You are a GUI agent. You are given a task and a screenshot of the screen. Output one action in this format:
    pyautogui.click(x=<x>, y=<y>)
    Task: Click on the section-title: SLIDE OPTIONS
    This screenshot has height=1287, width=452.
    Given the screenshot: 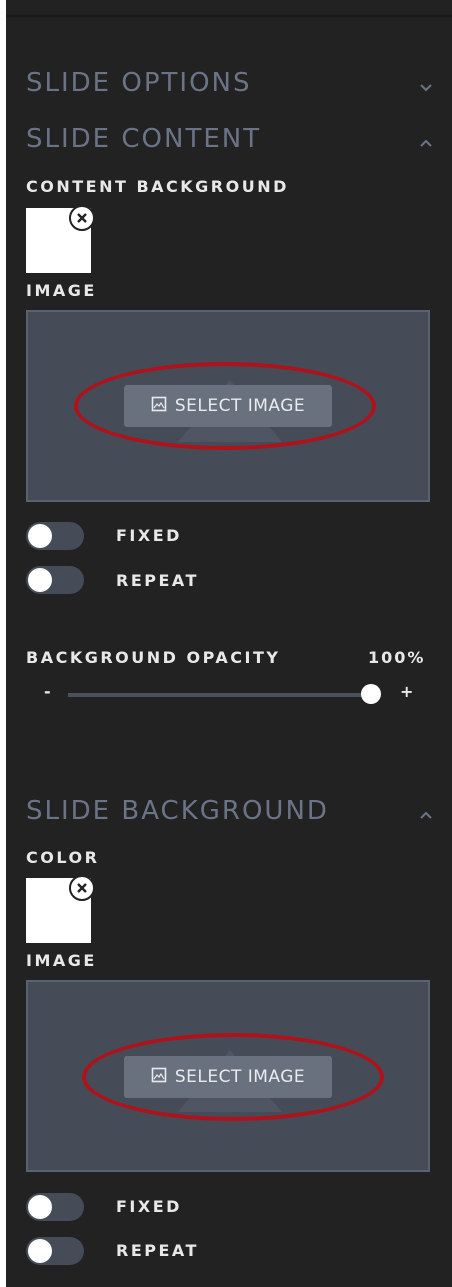 What is the action you would take?
    pyautogui.click(x=139, y=83)
    